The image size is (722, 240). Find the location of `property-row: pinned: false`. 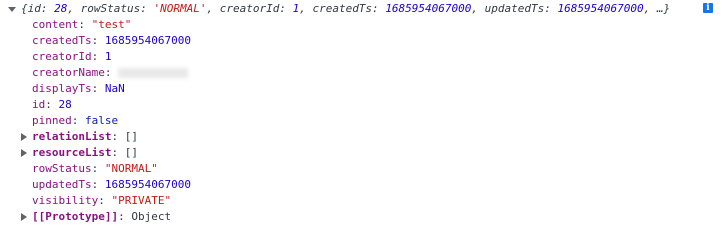

property-row: pinned: false is located at coordinates (75, 121).